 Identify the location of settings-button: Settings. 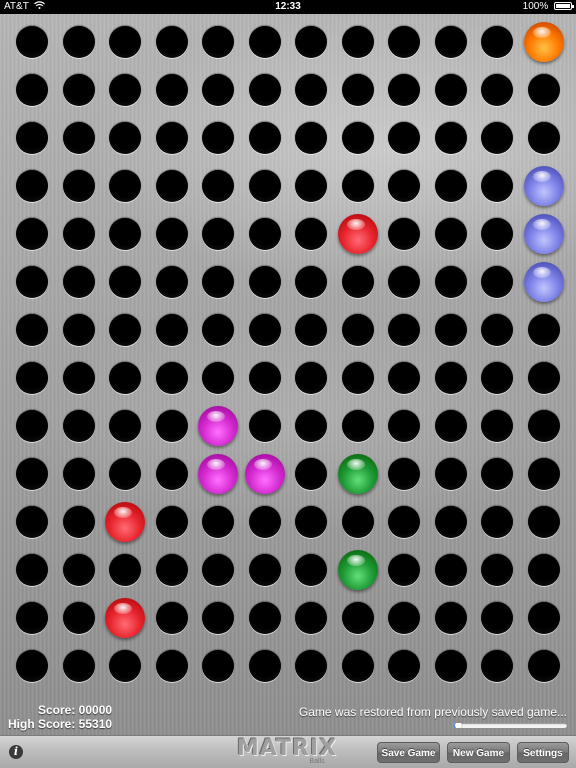
(543, 752).